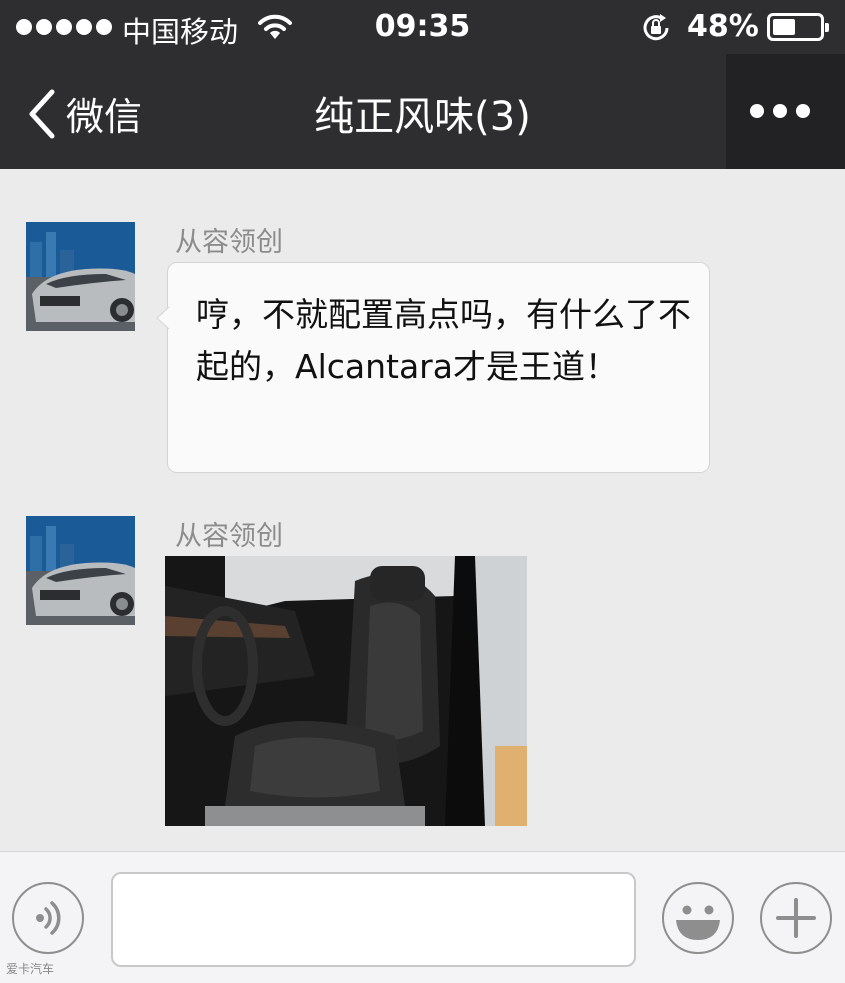 The width and height of the screenshot is (845, 983). What do you see at coordinates (422, 27) in the screenshot?
I see `status-bar: 中国移动 09:35 48%` at bounding box center [422, 27].